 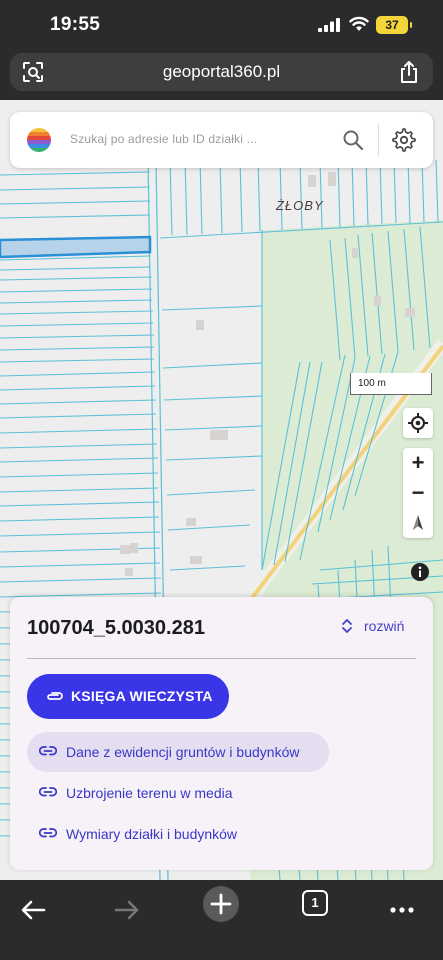 I want to click on zoom-out-button: −, so click(x=418, y=493).